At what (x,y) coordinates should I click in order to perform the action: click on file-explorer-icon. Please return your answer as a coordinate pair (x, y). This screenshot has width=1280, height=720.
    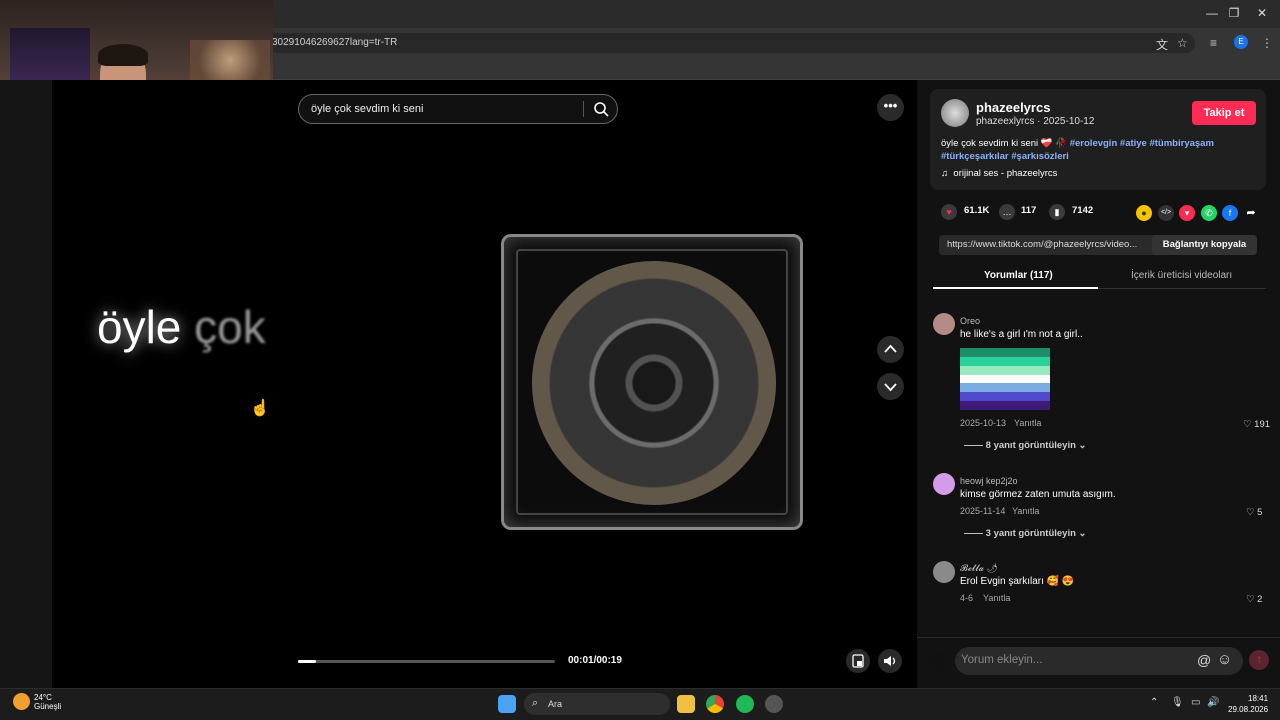
    Looking at the image, I should click on (686, 704).